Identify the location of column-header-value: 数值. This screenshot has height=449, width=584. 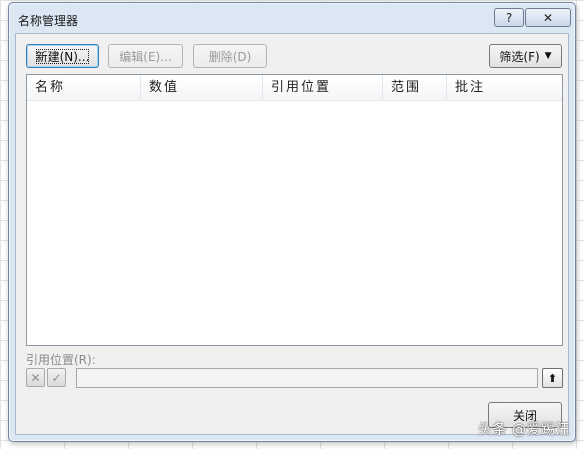
(202, 87).